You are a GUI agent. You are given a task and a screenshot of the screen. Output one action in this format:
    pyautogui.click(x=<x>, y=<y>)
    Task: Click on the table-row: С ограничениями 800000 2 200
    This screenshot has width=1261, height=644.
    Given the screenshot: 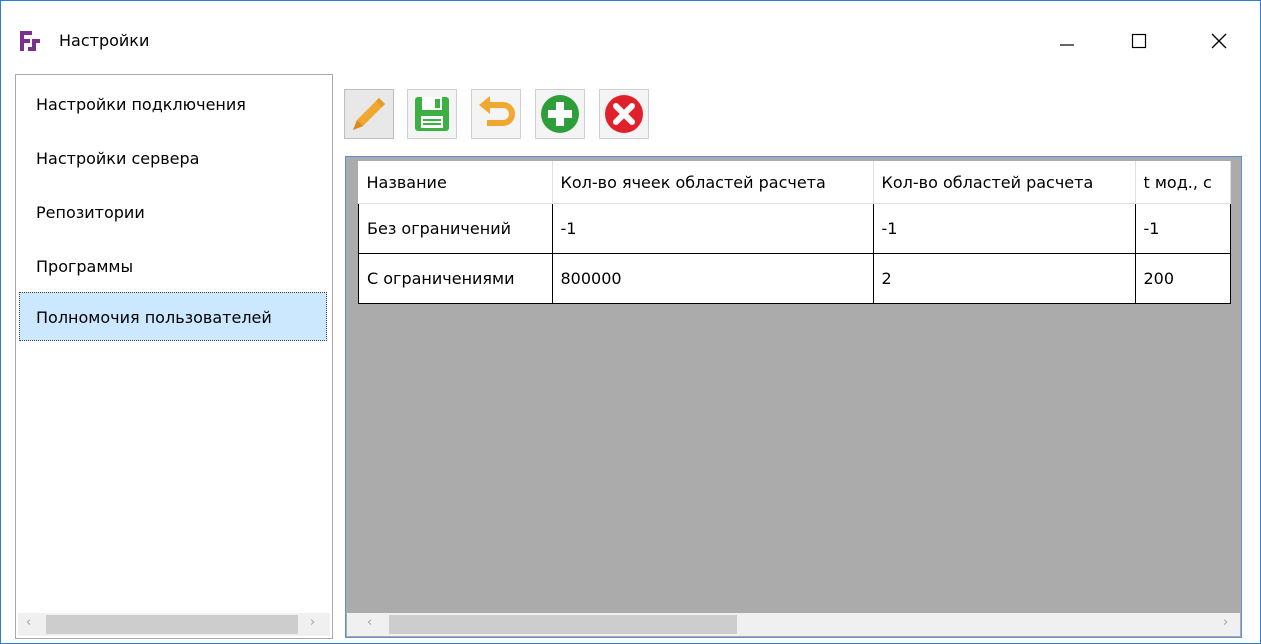 What is the action you would take?
    pyautogui.click(x=794, y=278)
    